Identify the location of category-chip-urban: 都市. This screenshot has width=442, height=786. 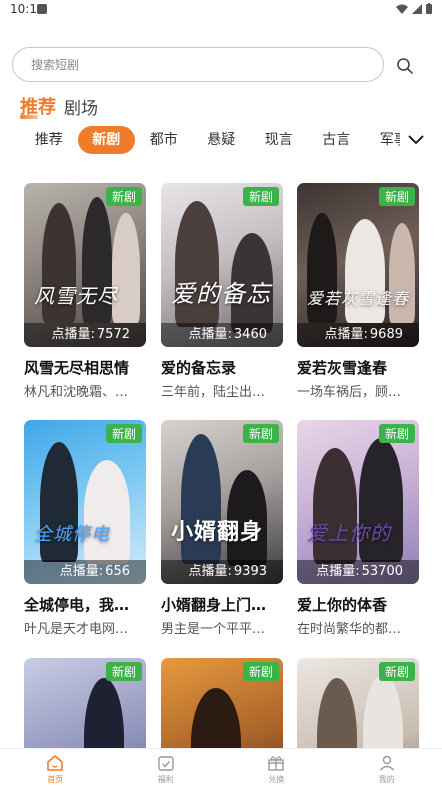
(164, 140).